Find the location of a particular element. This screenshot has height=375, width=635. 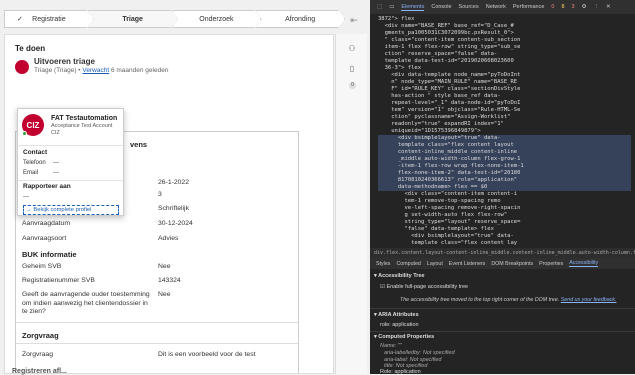

expected-link: Verwacht is located at coordinates (95, 70).